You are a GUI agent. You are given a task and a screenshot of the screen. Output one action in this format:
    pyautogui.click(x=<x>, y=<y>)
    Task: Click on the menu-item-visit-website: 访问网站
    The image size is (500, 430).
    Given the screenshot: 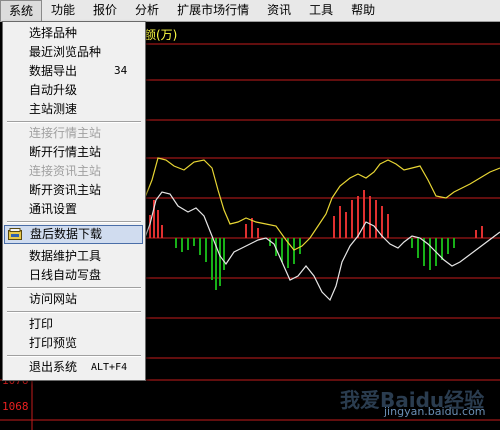 What is the action you would take?
    pyautogui.click(x=74, y=299)
    